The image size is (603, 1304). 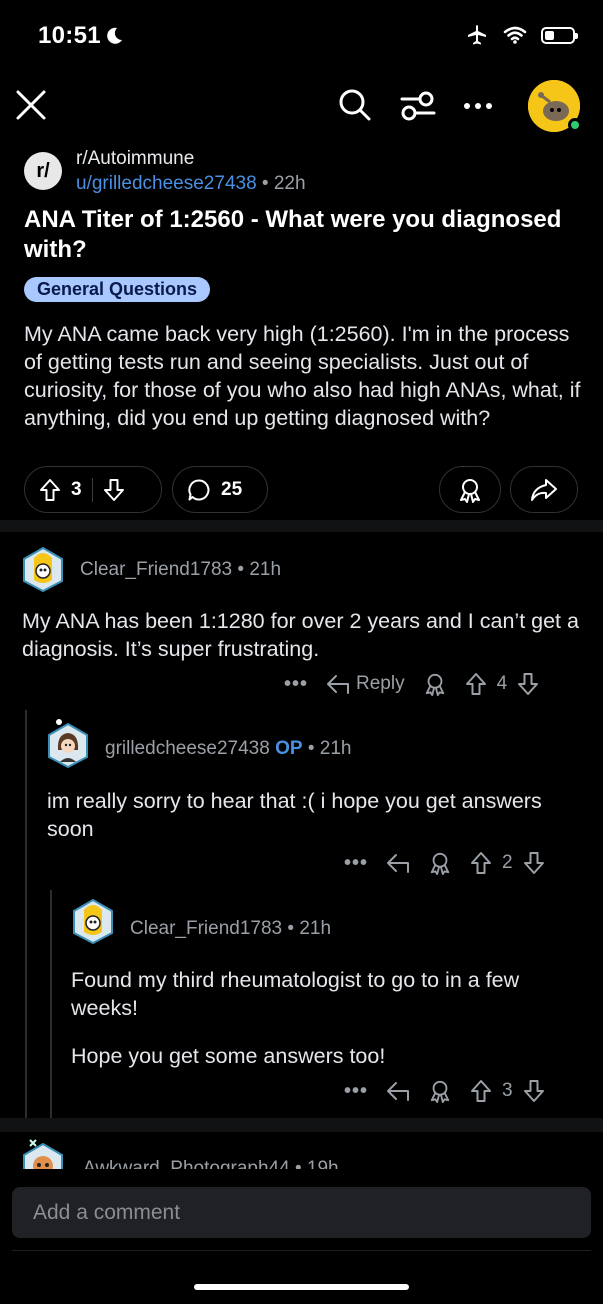 I want to click on upvote-button, so click(x=50, y=490).